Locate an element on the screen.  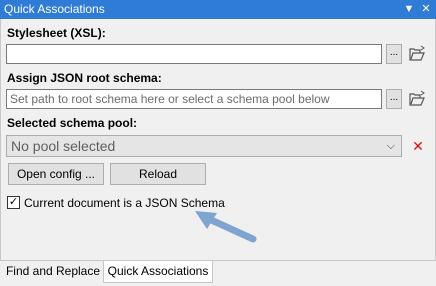
panel-close-icon: ✕ is located at coordinates (426, 9).